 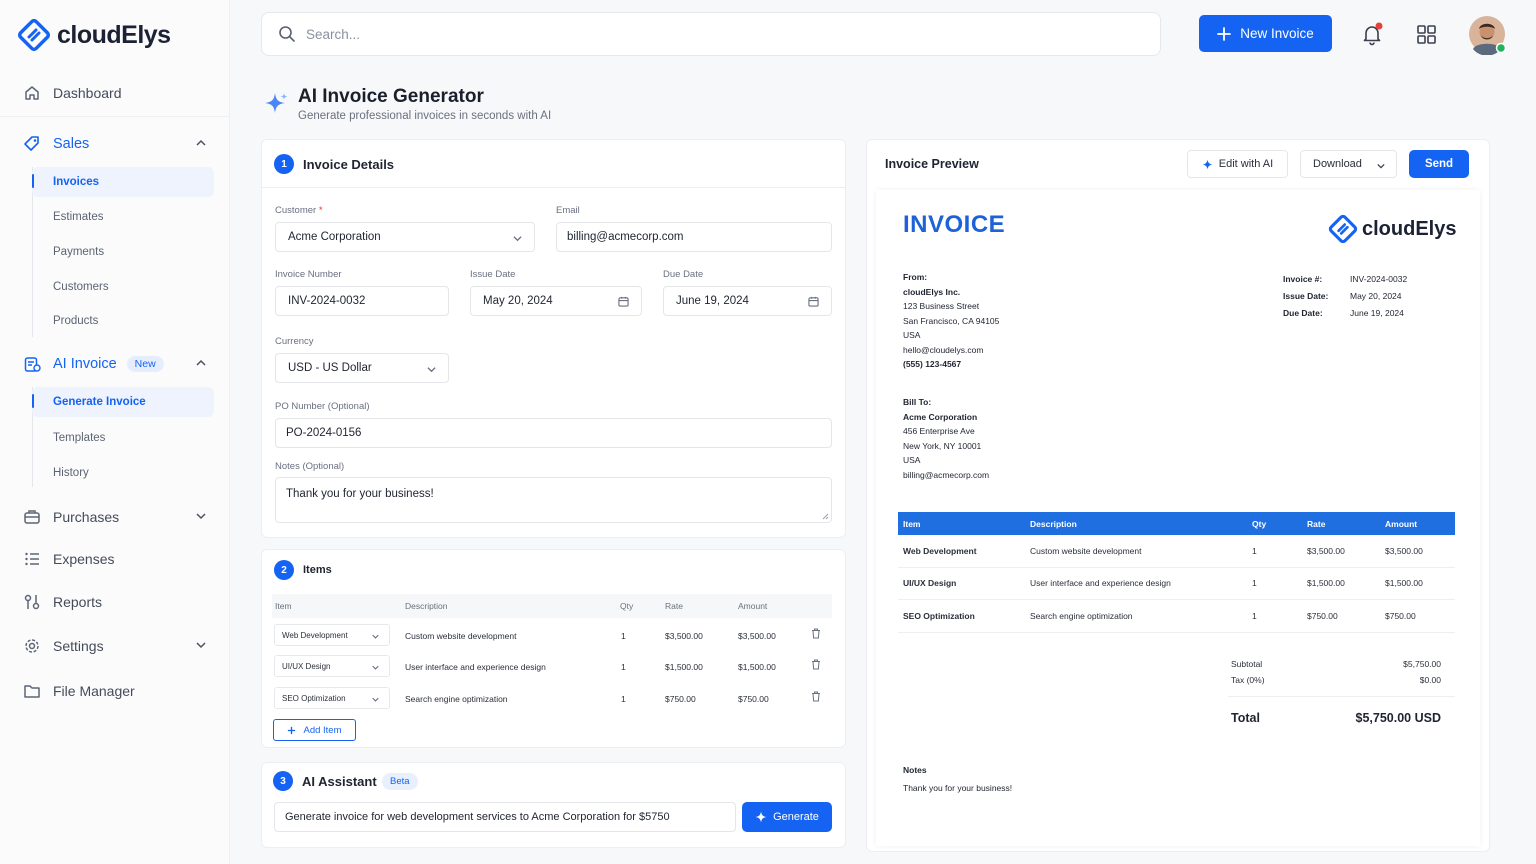 What do you see at coordinates (123, 252) in the screenshot?
I see `nav-payments: Payments` at bounding box center [123, 252].